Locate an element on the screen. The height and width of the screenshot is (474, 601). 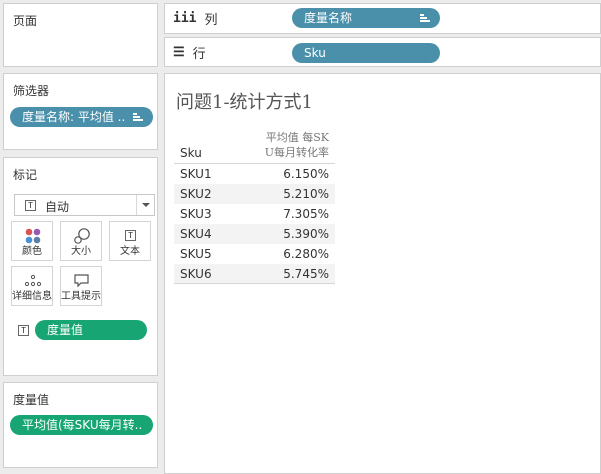
detail-button: 详细信息 is located at coordinates (32, 286).